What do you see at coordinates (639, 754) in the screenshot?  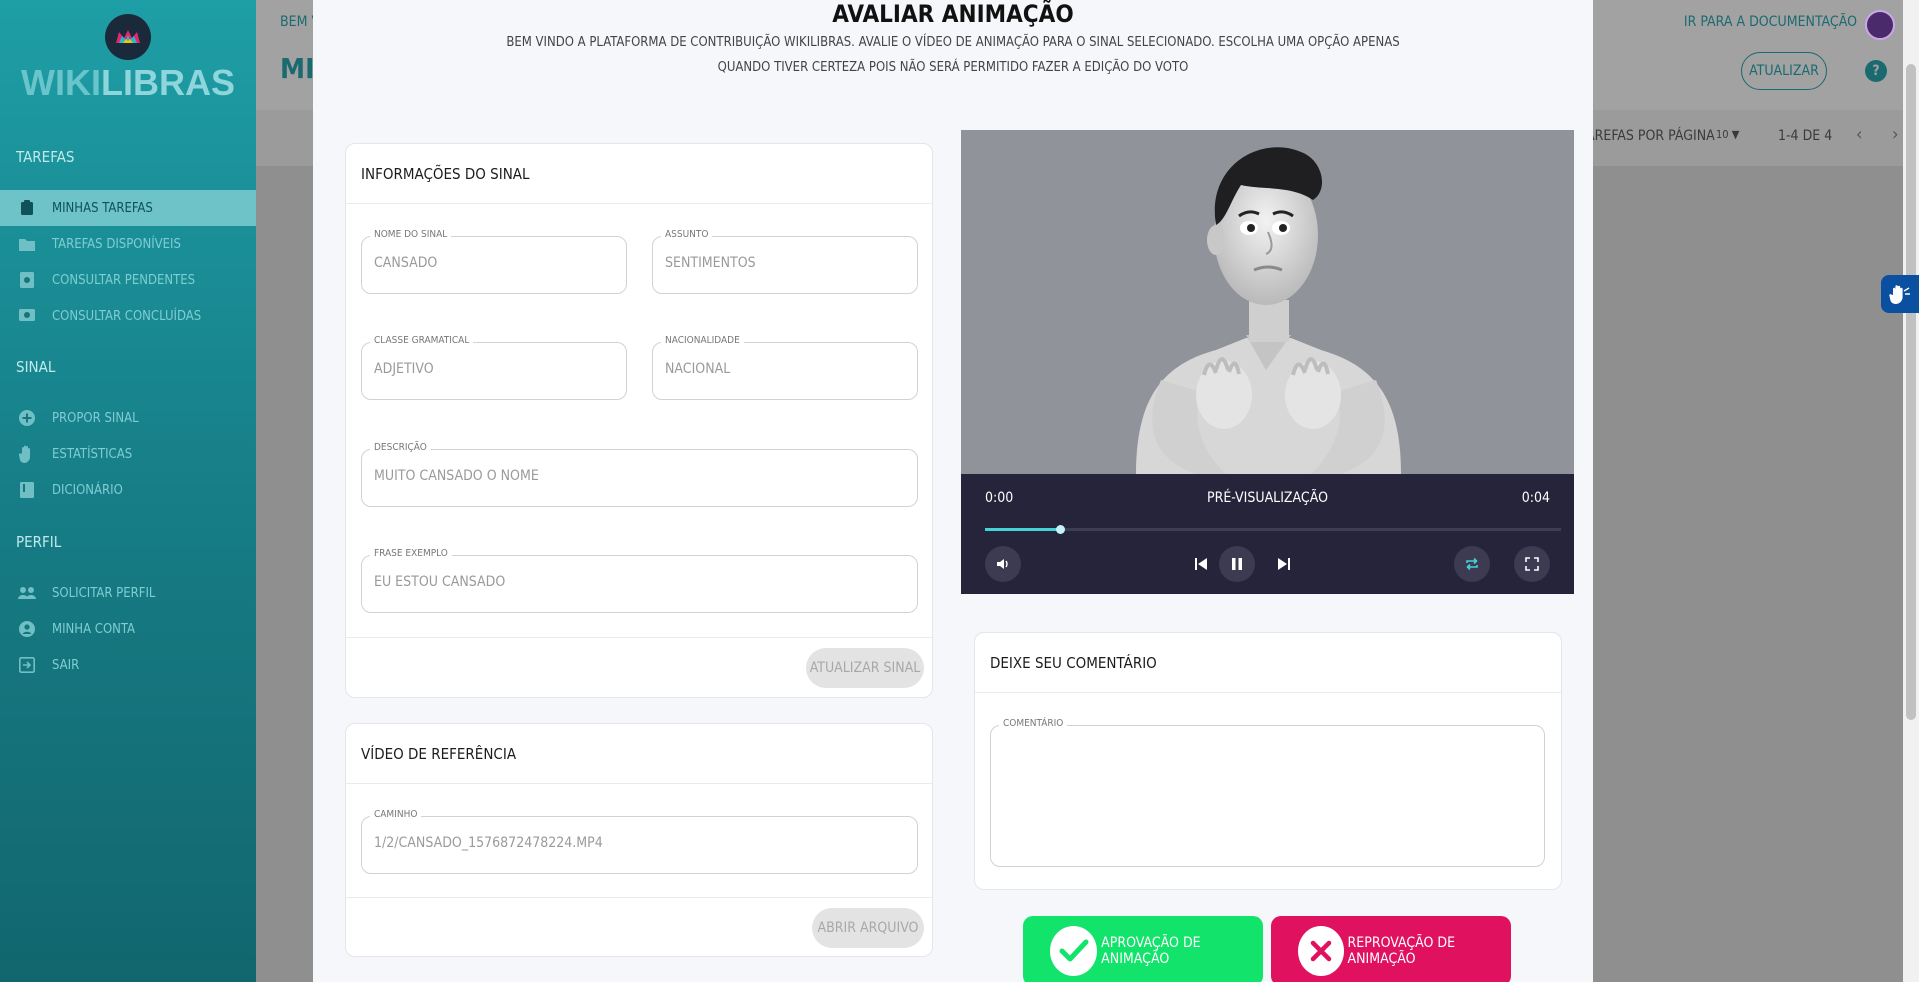 I see `reference-video-header: Vídeo de referência` at bounding box center [639, 754].